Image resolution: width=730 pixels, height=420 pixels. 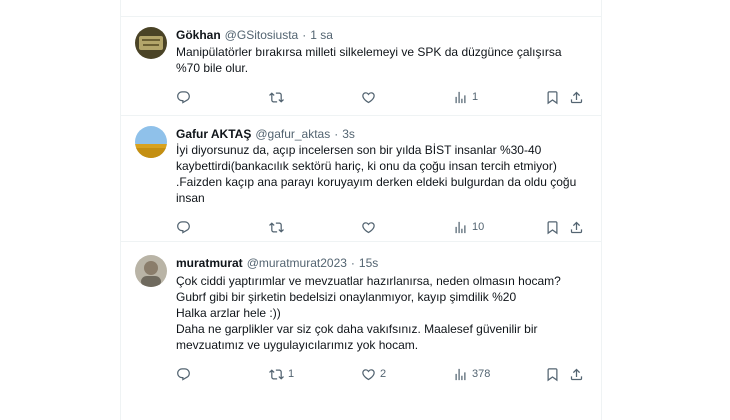 What do you see at coordinates (212, 68) in the screenshot?
I see `tweet-text-line: %70 bile olur.` at bounding box center [212, 68].